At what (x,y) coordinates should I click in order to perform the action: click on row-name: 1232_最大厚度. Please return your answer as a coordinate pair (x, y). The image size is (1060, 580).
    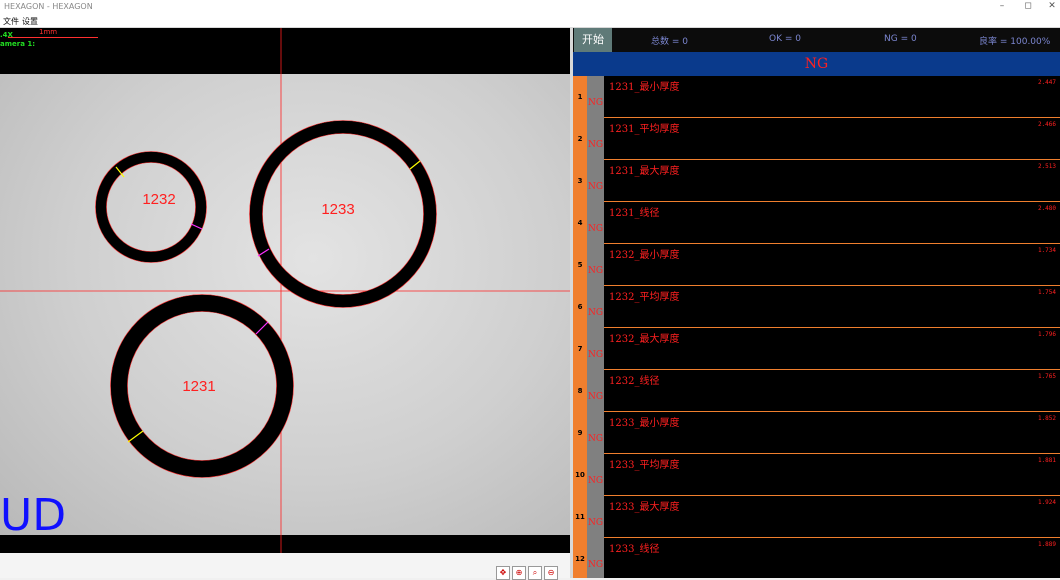
    Looking at the image, I should click on (644, 339).